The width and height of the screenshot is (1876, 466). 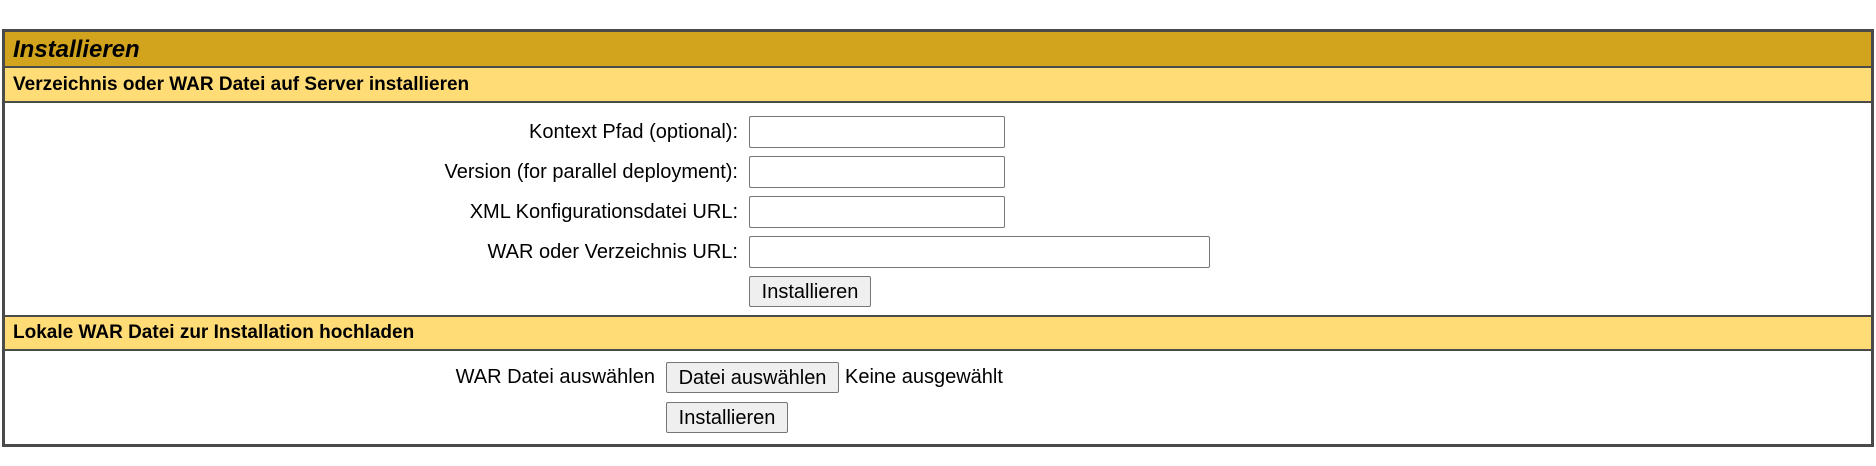 I want to click on panel-title-bar: Installieren, so click(x=938, y=50).